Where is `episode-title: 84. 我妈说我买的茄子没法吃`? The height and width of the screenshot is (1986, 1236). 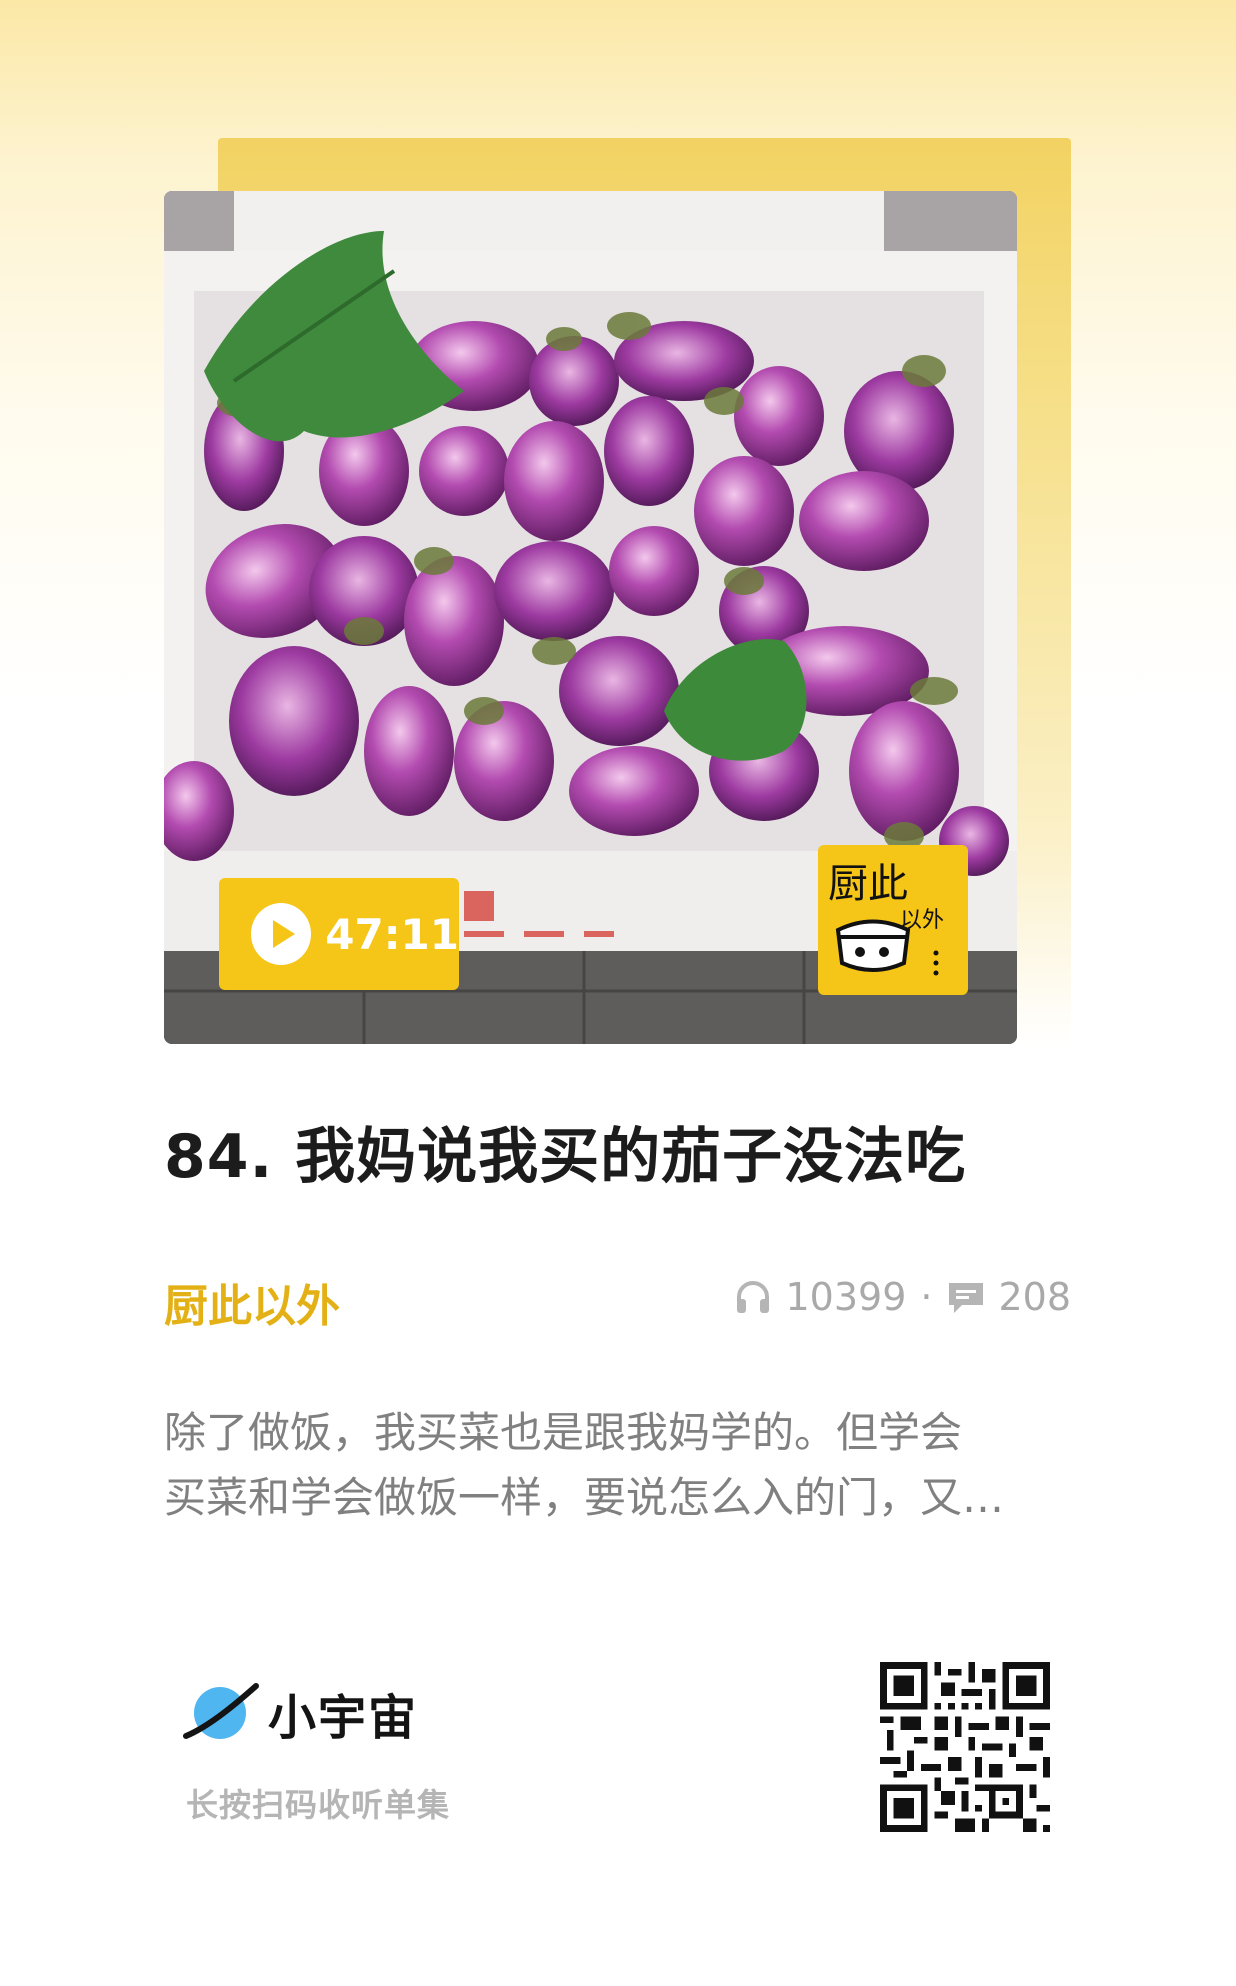
episode-title: 84. 我妈说我买的茄子没法吃 is located at coordinates (565, 1157).